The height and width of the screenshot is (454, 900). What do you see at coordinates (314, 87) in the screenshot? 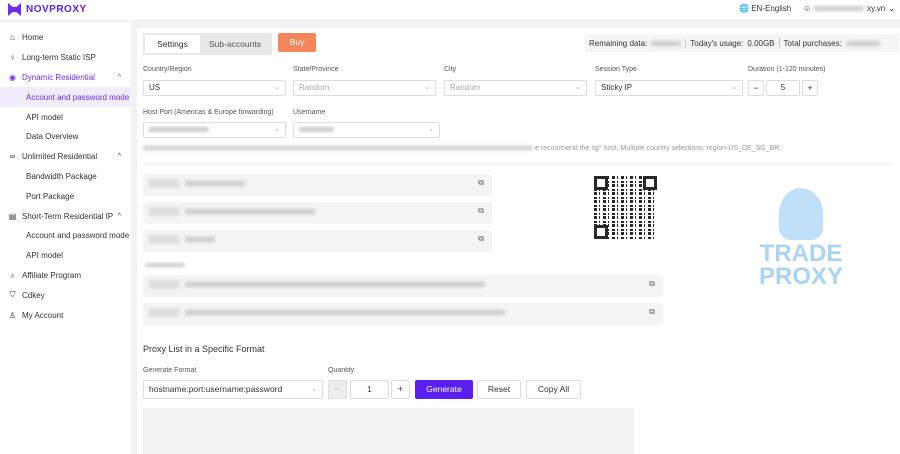
I see `state-placeholder: Random` at bounding box center [314, 87].